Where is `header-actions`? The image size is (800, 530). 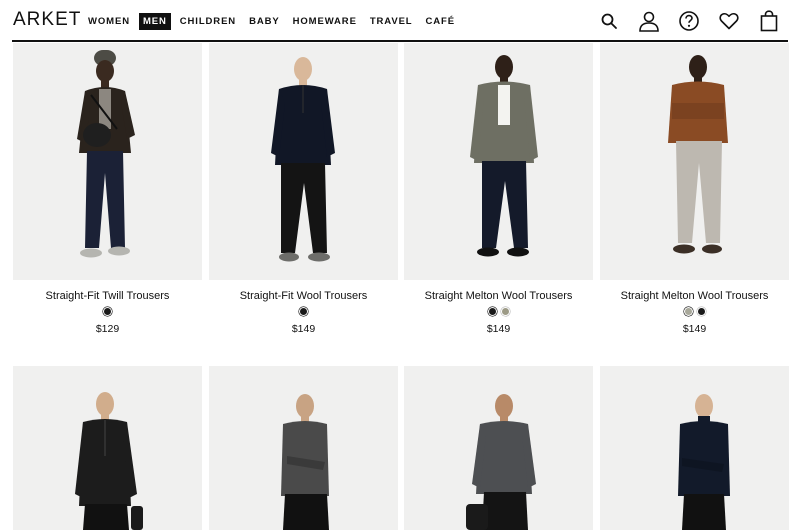 header-actions is located at coordinates (682, 21).